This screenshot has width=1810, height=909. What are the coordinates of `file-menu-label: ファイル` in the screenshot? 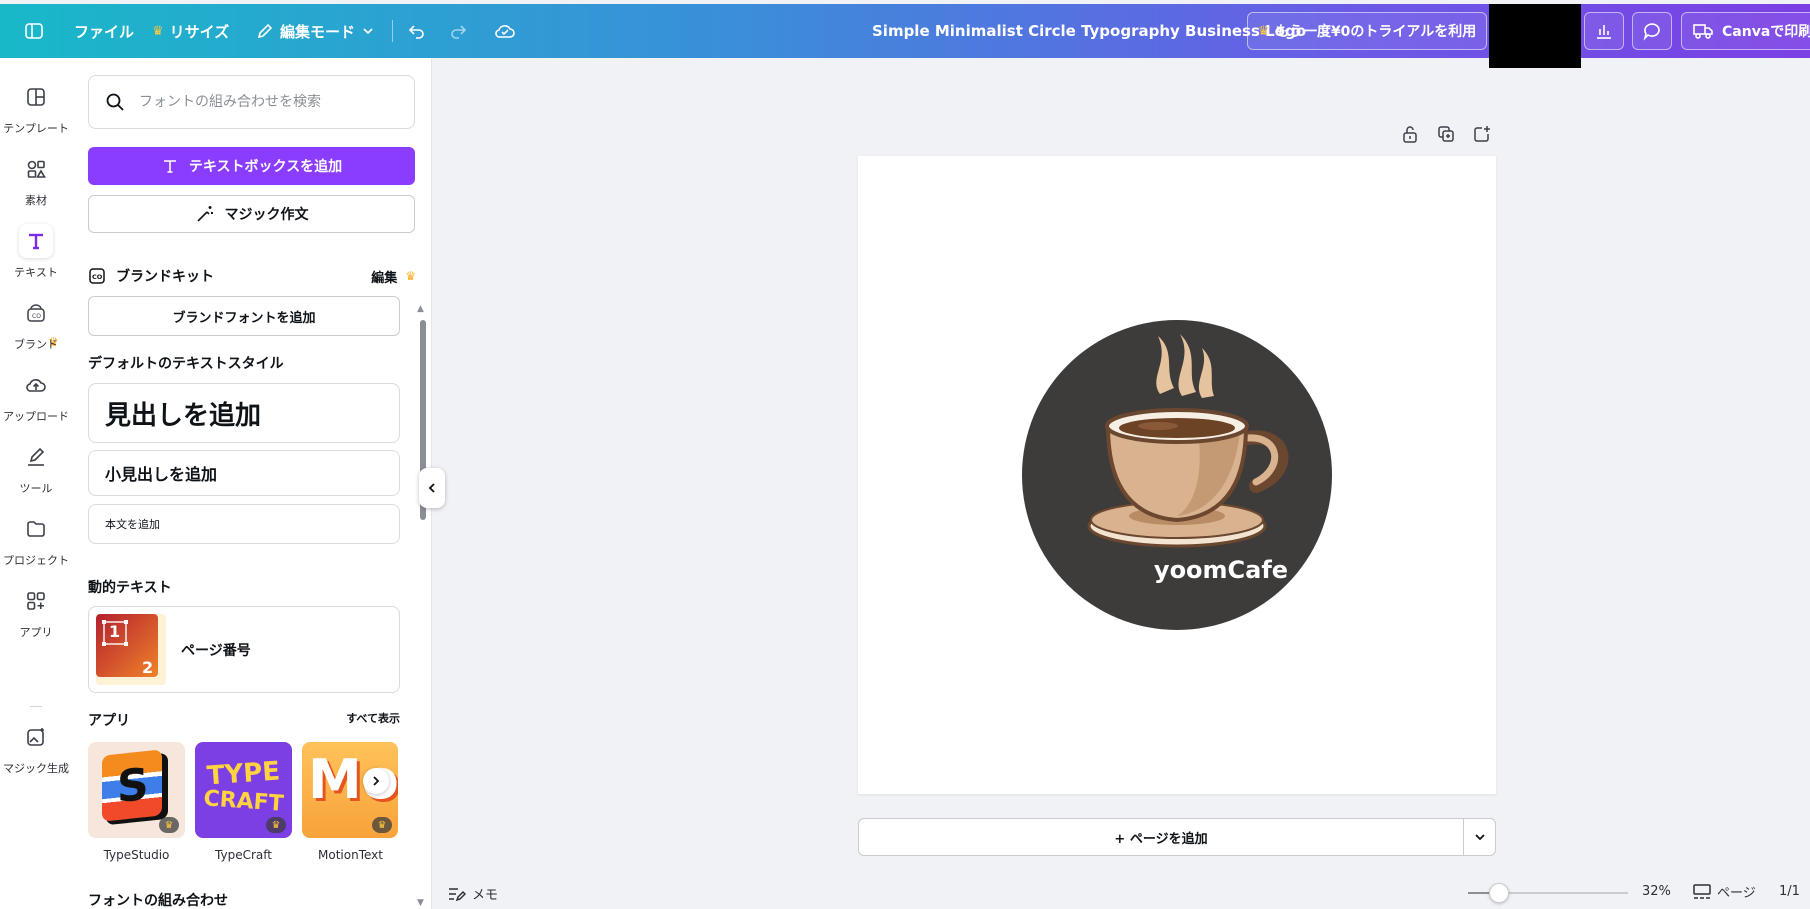 It's located at (104, 31).